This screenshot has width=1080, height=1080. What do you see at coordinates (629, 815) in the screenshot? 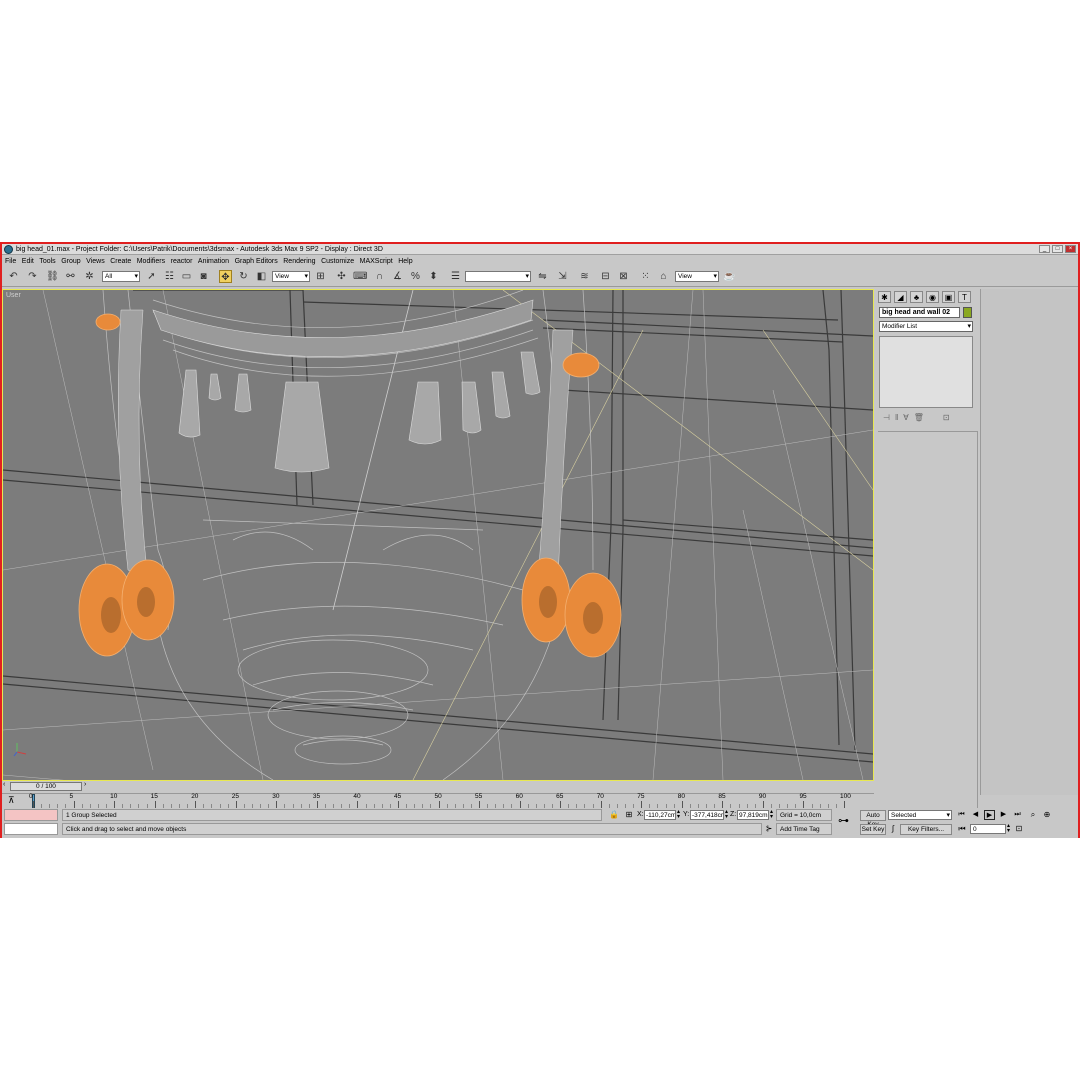
I see `absolute-relative-toggle-icon: ⊞` at bounding box center [629, 815].